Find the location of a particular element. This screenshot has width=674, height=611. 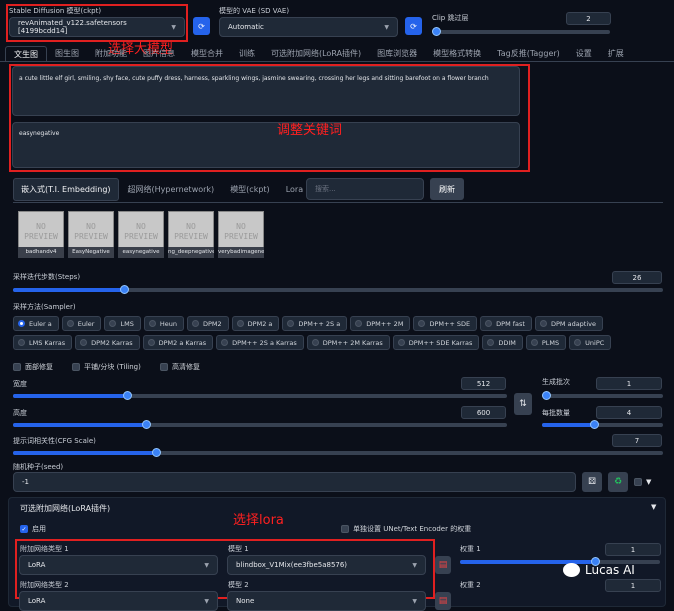

steps-input: 26 is located at coordinates (637, 277).